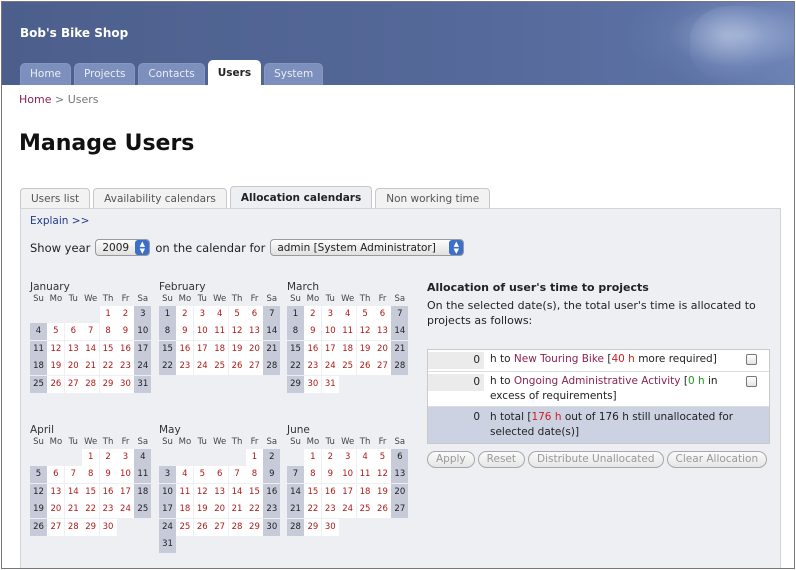 This screenshot has height=570, width=796. I want to click on user-select: admin [System Administrator] ▲ ▼, so click(367, 247).